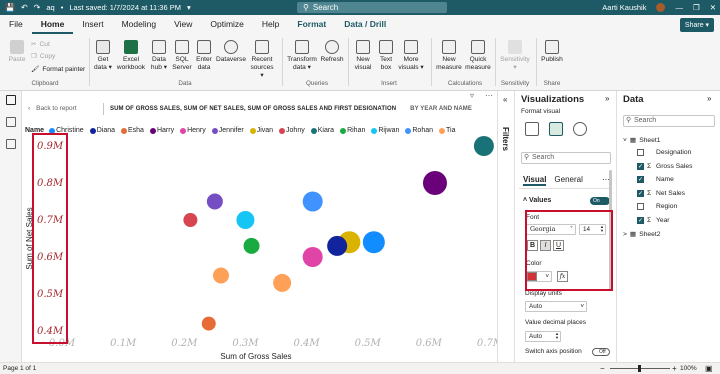 The height and width of the screenshot is (374, 720). What do you see at coordinates (664, 166) in the screenshot?
I see `field-item: ✓ Σ Gross Sales` at bounding box center [664, 166].